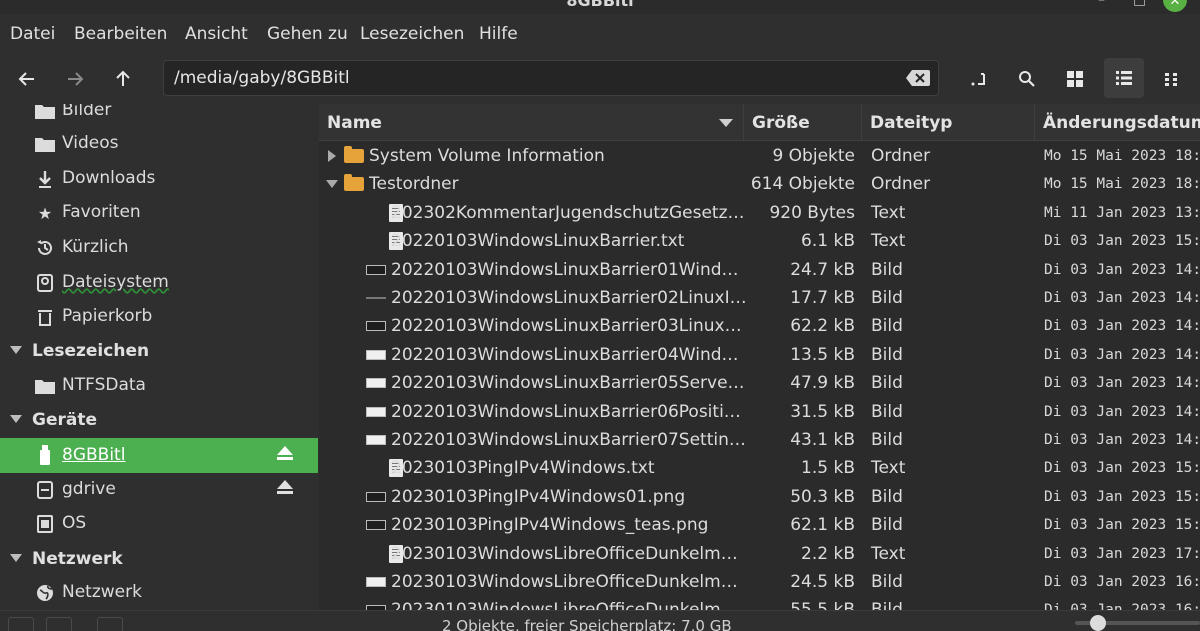 The image size is (1200, 631). What do you see at coordinates (91, 351) in the screenshot?
I see `section-title: Lesezeichen` at bounding box center [91, 351].